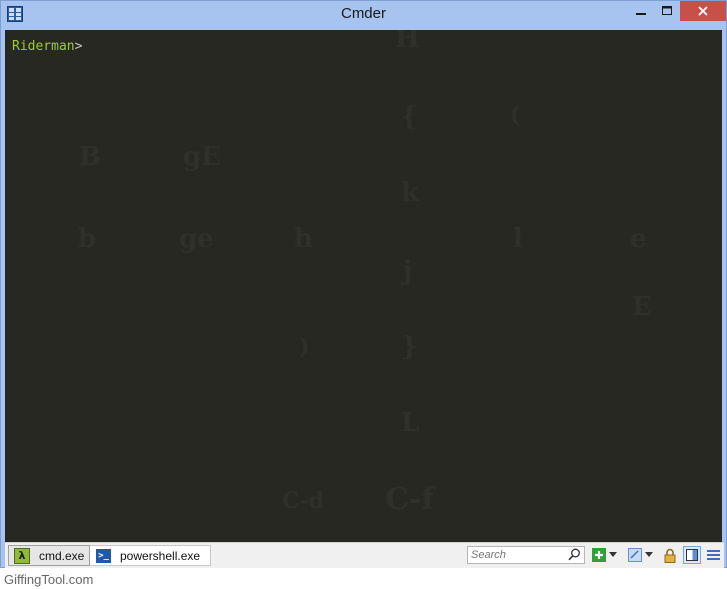  I want to click on powershell-icon: >_, so click(103, 555).